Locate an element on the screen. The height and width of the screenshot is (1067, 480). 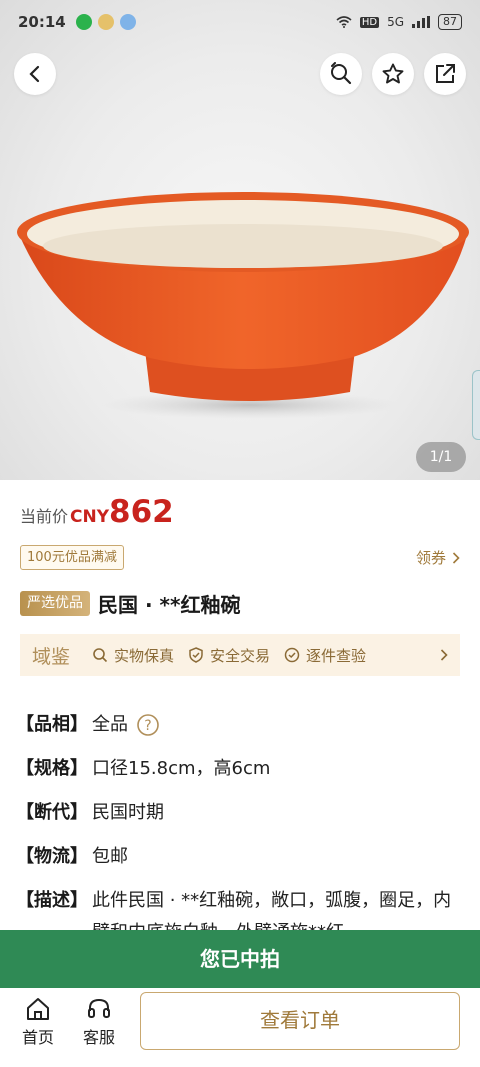
price-label: 当前价 is located at coordinates (44, 516).